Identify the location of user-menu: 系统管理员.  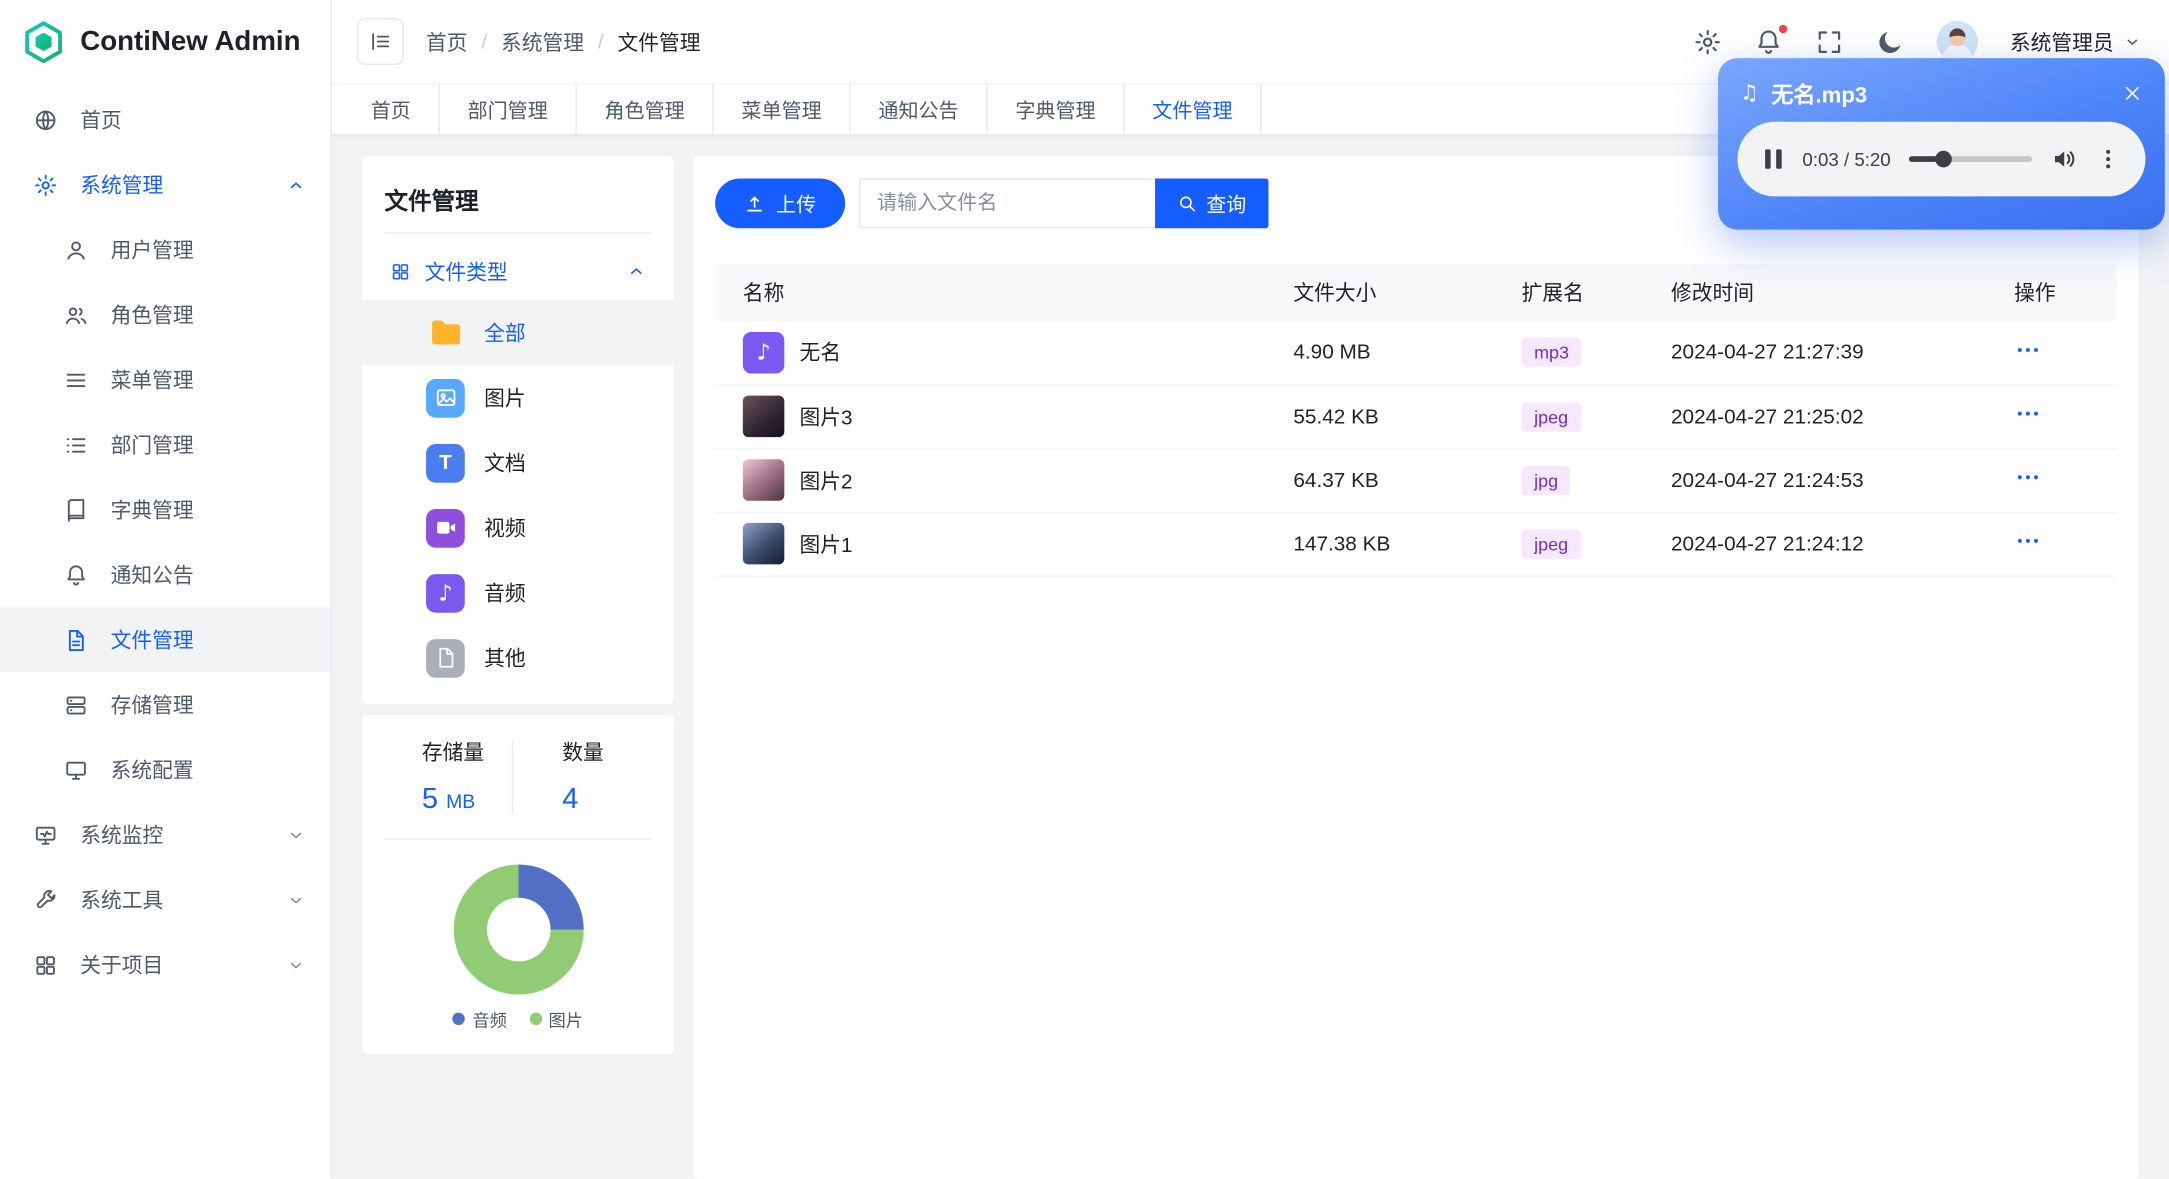
(2075, 41).